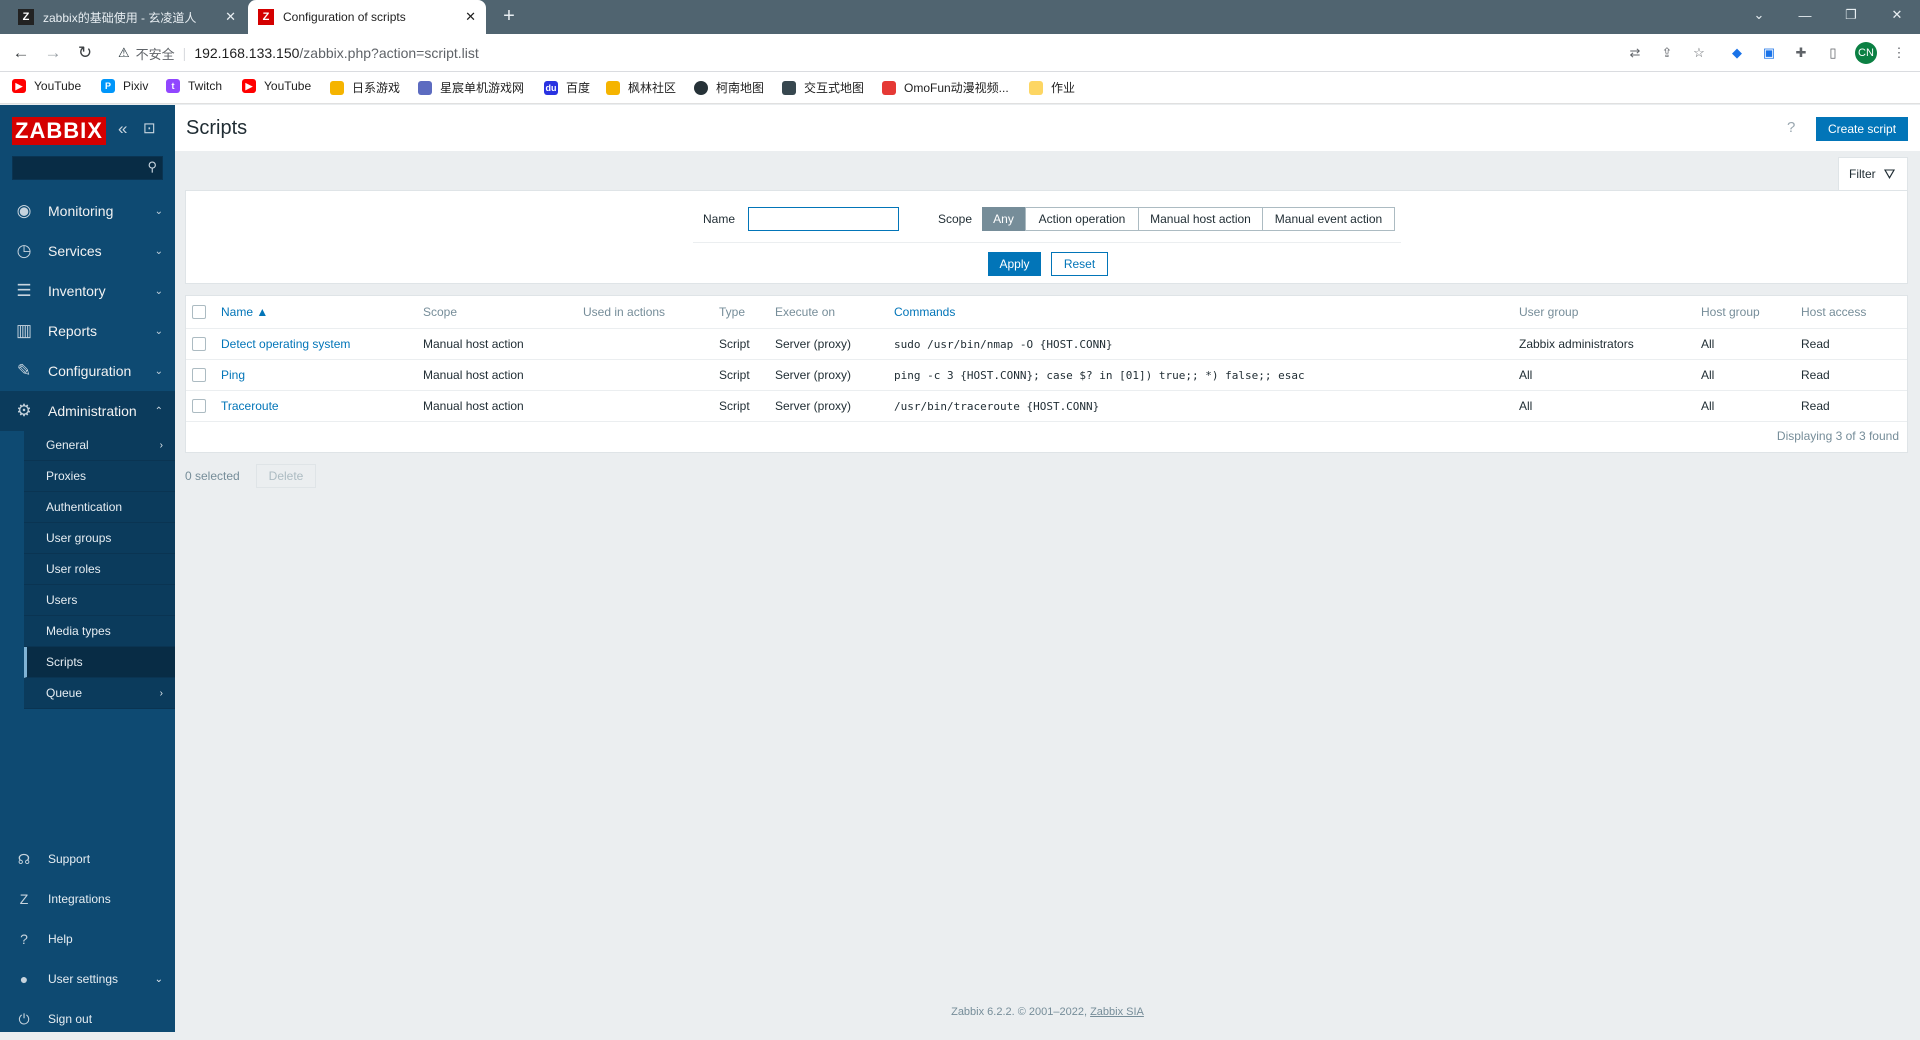 This screenshot has height=1040, width=1920. I want to click on submenu-users: Users, so click(99, 600).